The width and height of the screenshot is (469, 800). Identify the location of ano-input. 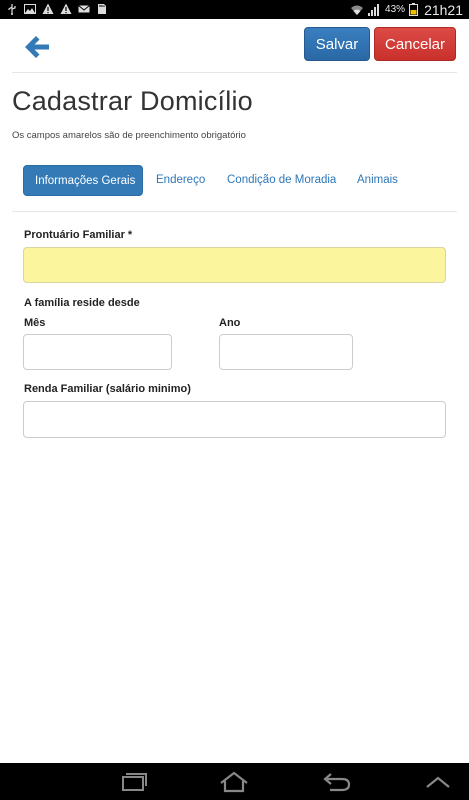
(286, 352).